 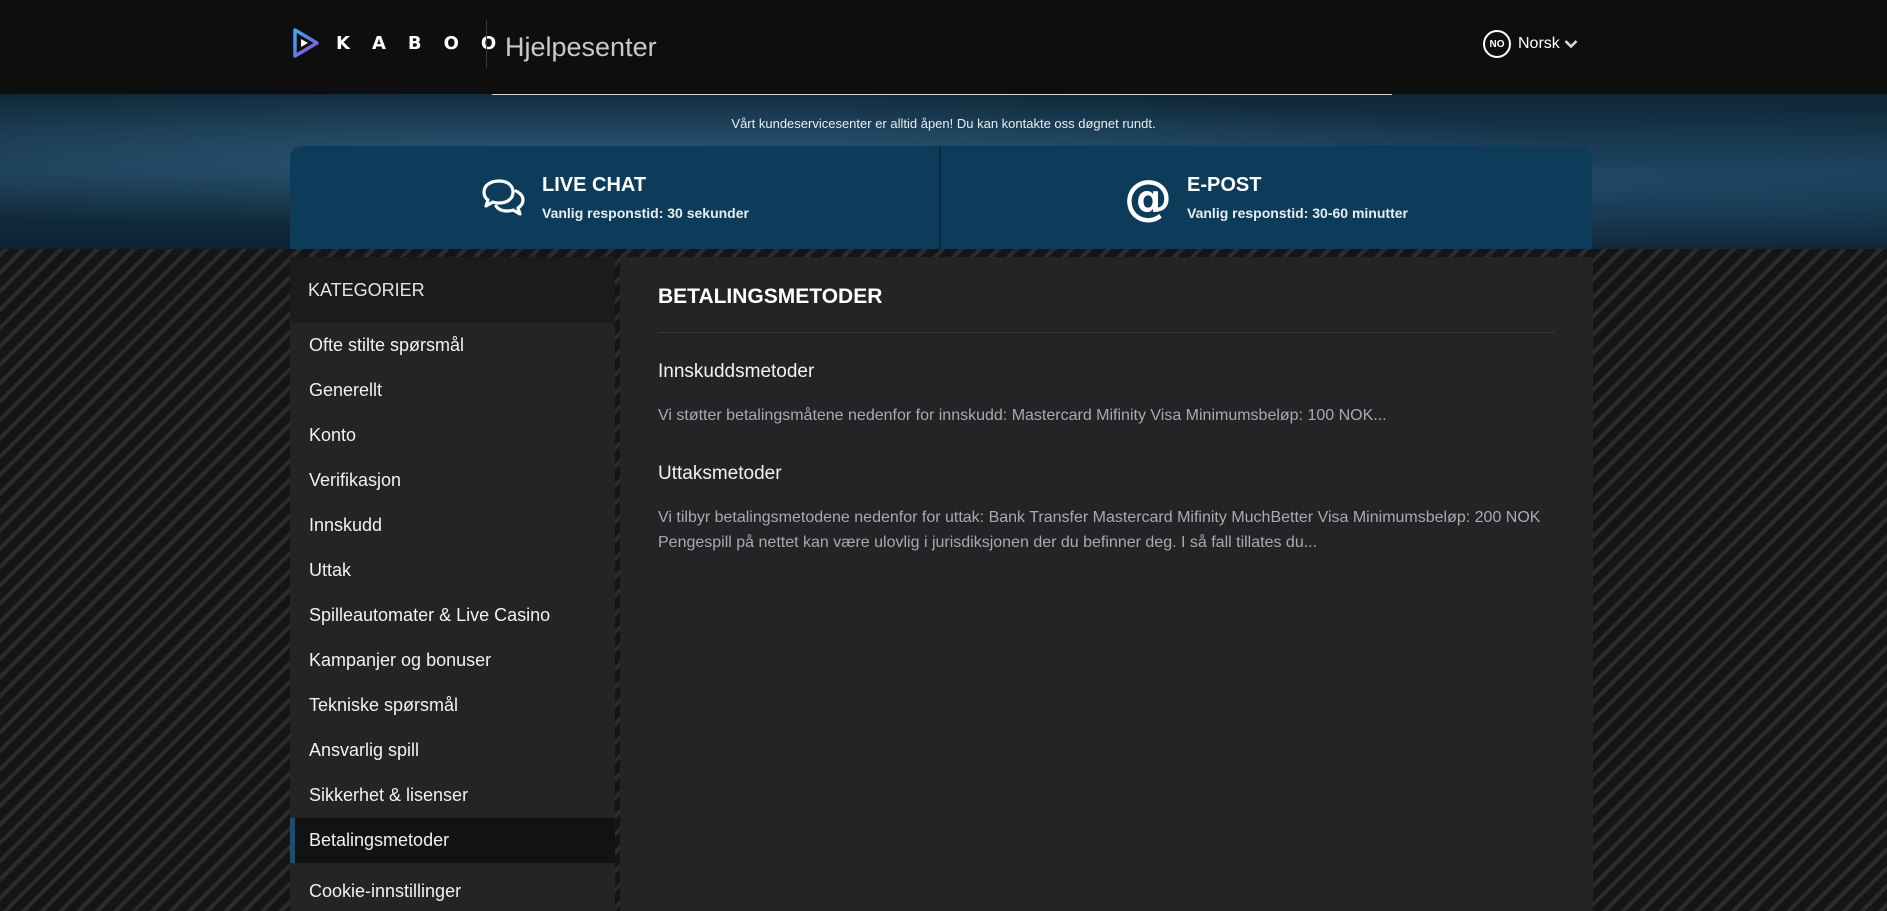 I want to click on article-link-withdrawal-methods: Uttaksmetoder, so click(x=720, y=474).